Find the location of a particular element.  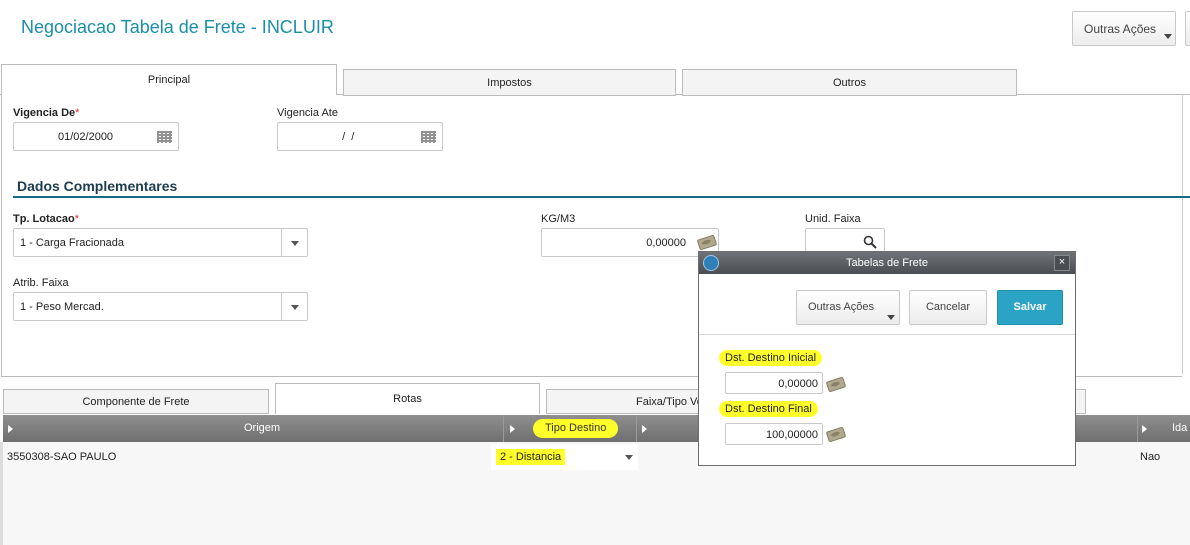

other-actions-button: Outras Ações is located at coordinates (1124, 28).